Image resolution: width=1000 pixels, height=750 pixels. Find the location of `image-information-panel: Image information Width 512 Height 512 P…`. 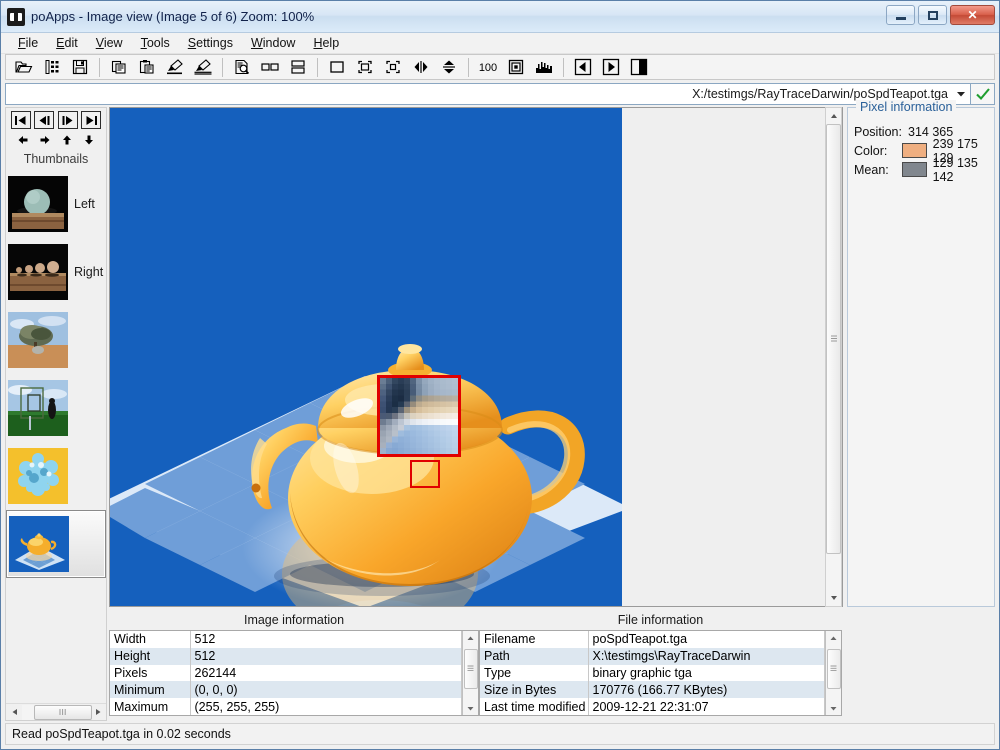

image-information-panel: Image information Width 512 Height 512 P… is located at coordinates (294, 666).